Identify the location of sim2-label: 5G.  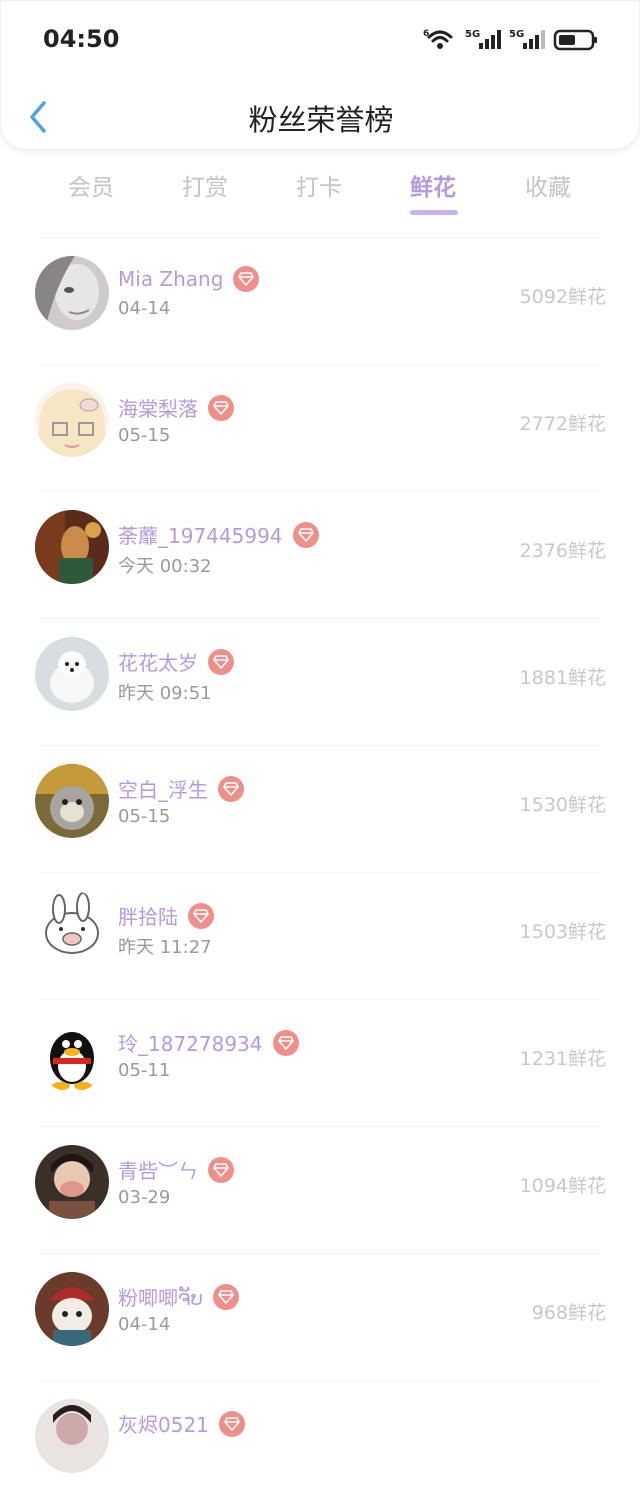
(516, 34).